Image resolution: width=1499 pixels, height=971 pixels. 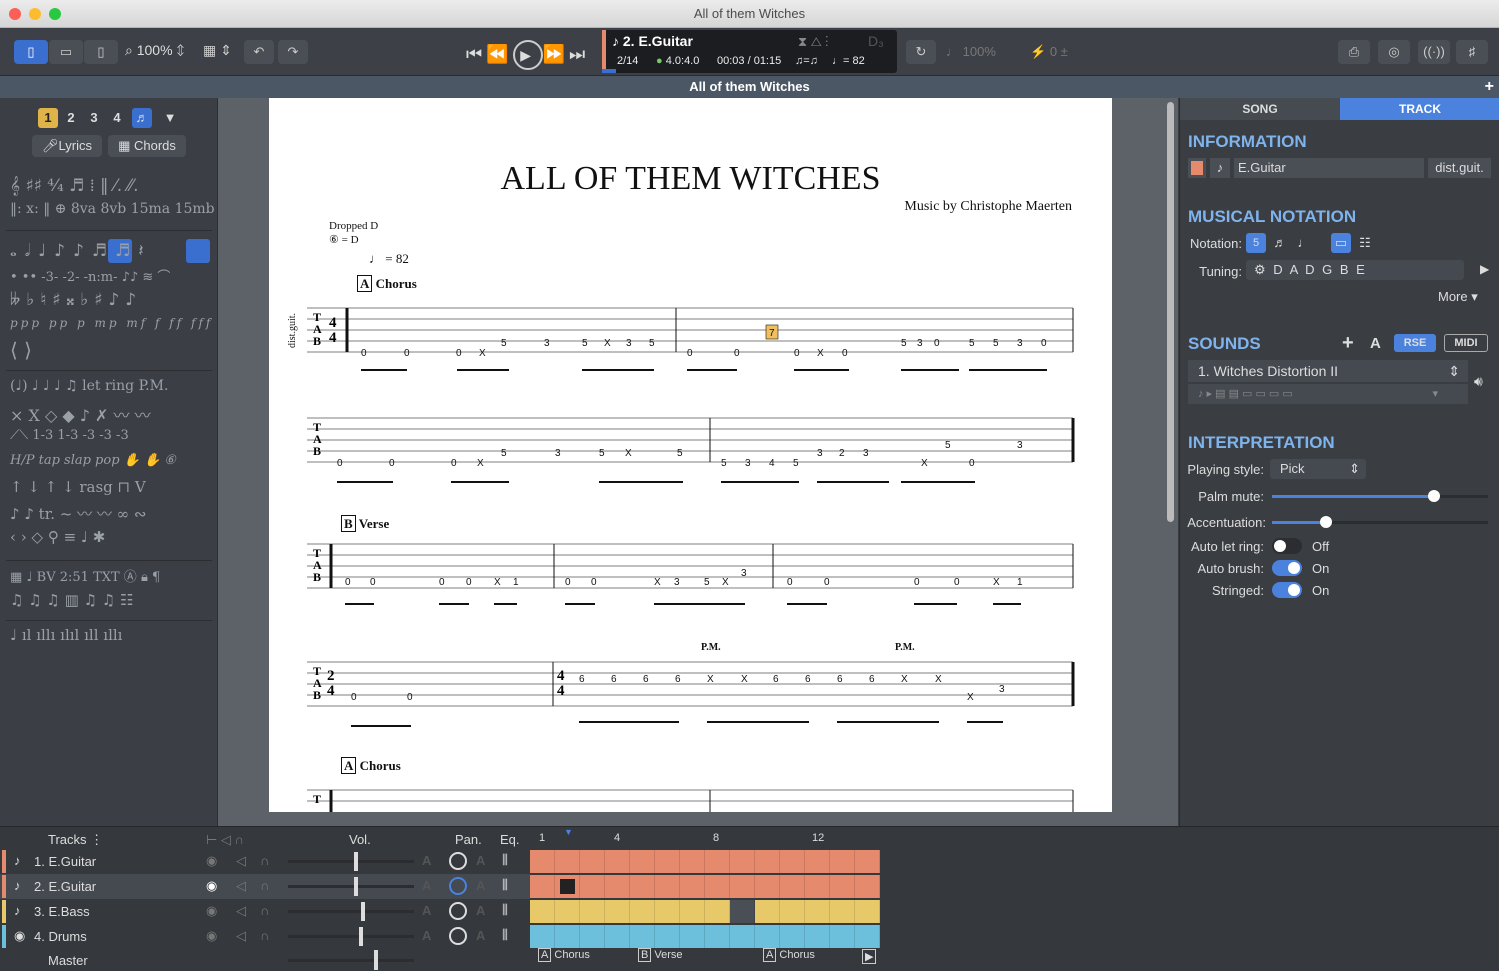 I want to click on text-tools: ▦ ♩ BV 2:51 TXT Ⓐ 🔒︎ ¶, so click(x=85, y=575).